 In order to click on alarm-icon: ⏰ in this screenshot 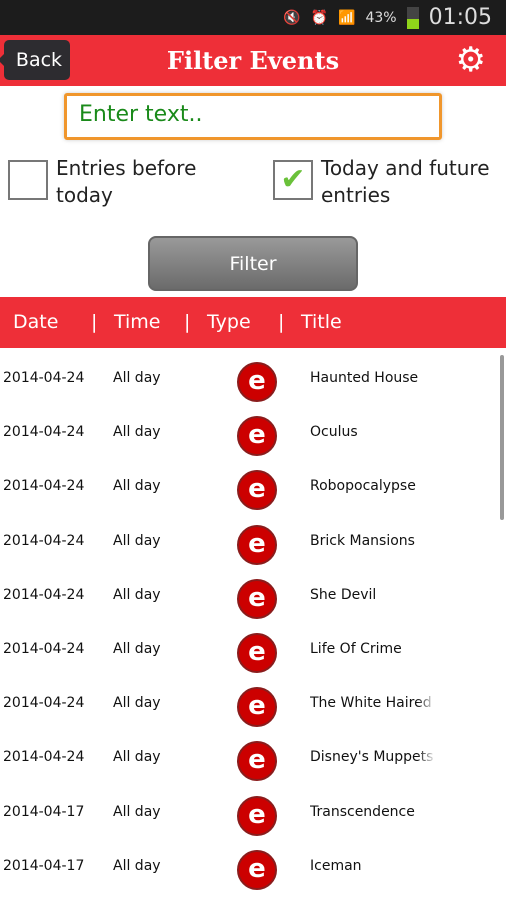, I will do `click(319, 17)`.